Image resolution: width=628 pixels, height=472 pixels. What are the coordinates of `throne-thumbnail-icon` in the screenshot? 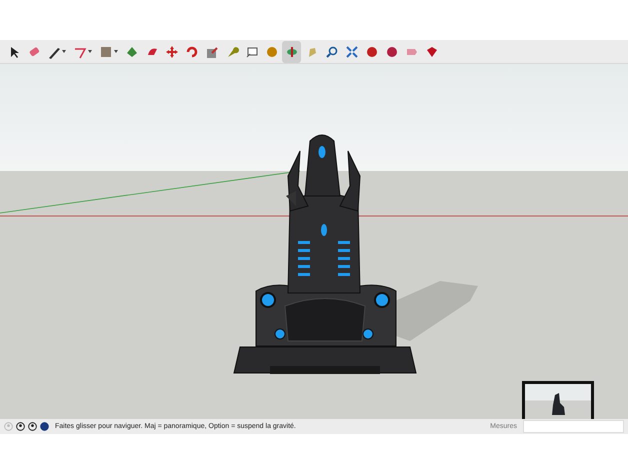 It's located at (558, 404).